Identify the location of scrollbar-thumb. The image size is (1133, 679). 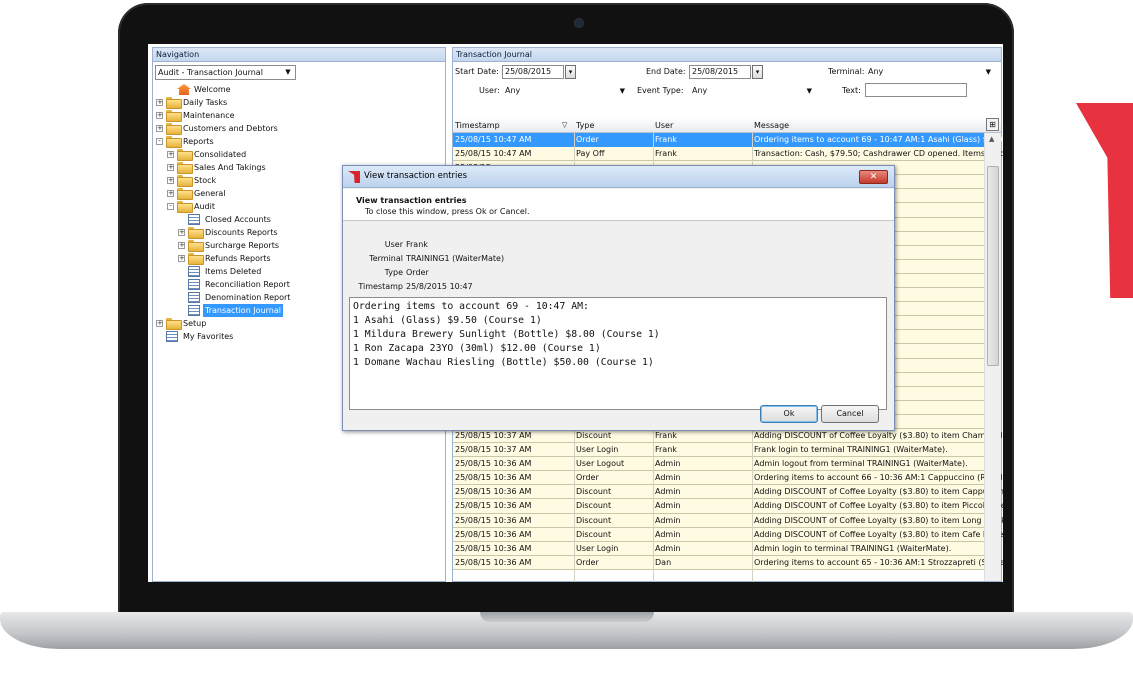
(993, 266).